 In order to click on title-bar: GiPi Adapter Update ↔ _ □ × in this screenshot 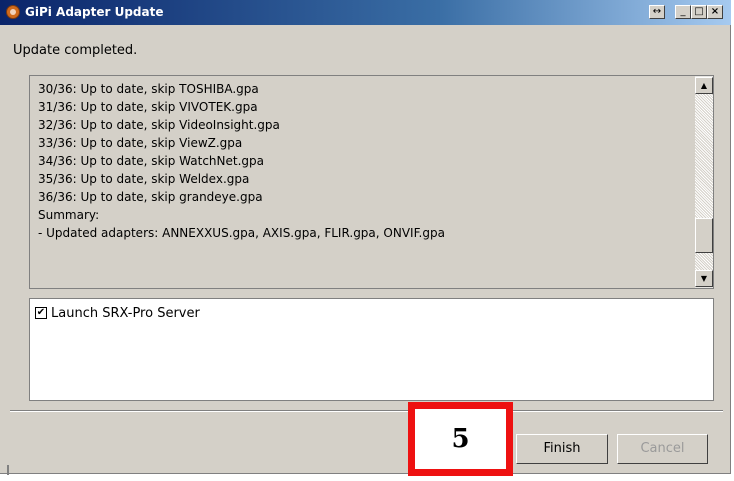, I will do `click(365, 12)`.